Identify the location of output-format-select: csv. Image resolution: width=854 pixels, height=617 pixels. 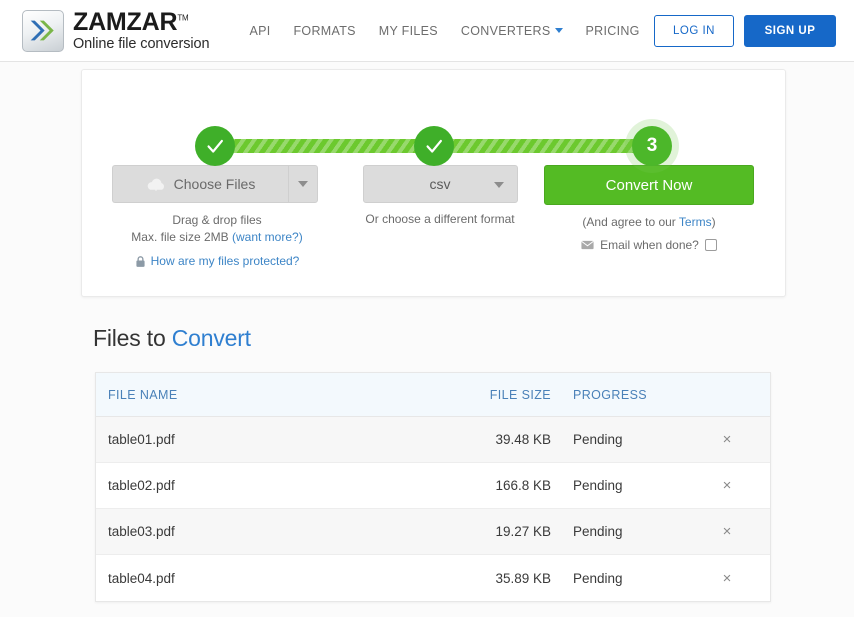
(440, 184).